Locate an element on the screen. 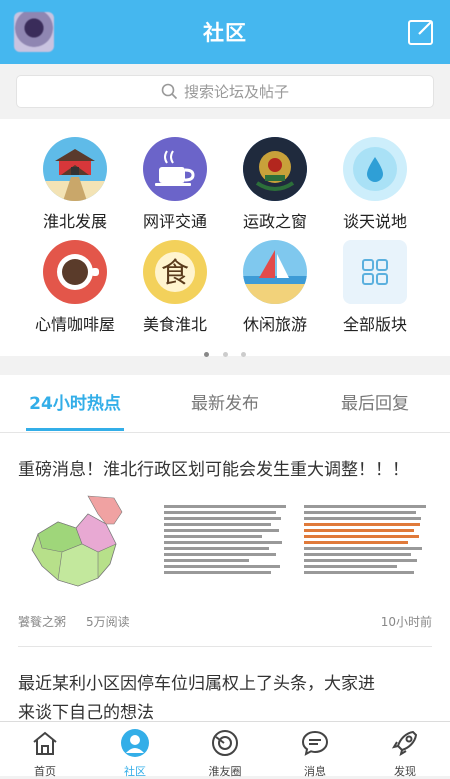 The width and height of the screenshot is (450, 779). tab-24h-hot: 24小时热点 is located at coordinates (75, 404).